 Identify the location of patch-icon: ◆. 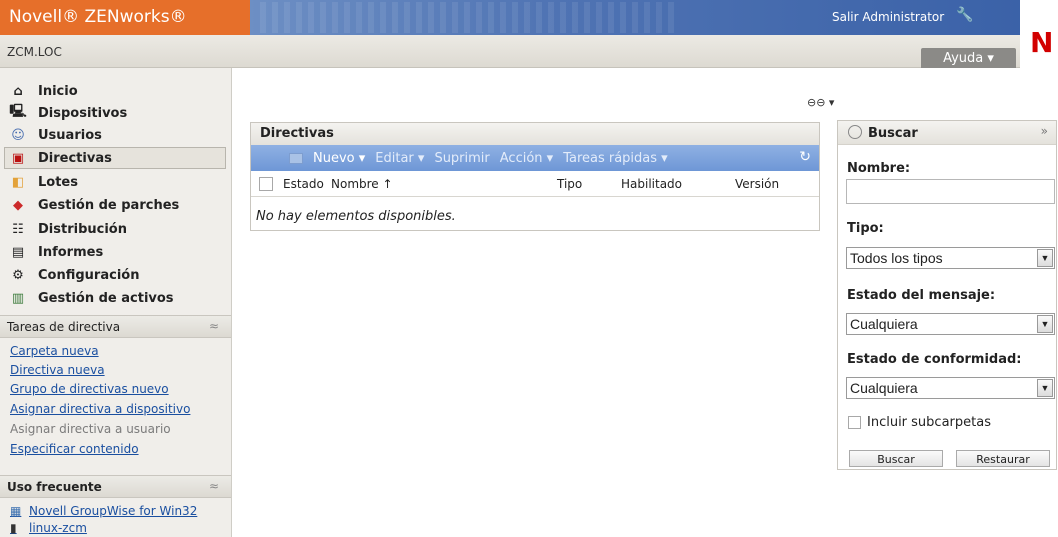
(18, 205).